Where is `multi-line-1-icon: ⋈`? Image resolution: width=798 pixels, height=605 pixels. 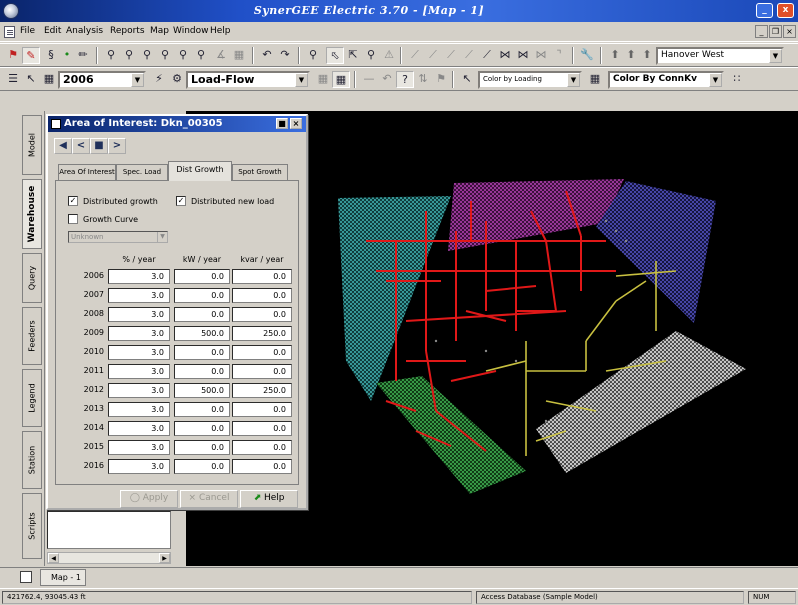
multi-line-1-icon: ⋈ is located at coordinates (505, 55).